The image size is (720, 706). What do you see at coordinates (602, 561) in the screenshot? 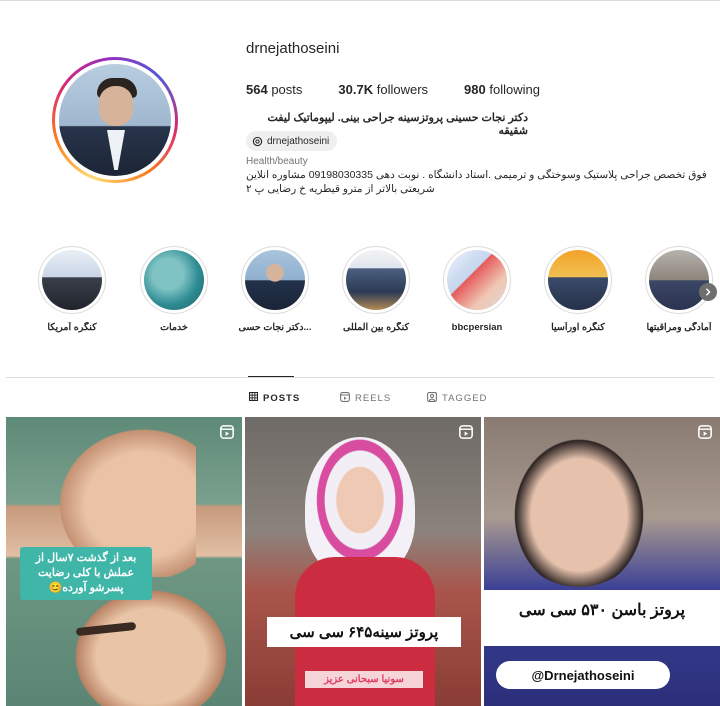
I see `post-tile: پروتز باسن ۵۳۰ سی سی @Drnejathoseini` at bounding box center [602, 561].